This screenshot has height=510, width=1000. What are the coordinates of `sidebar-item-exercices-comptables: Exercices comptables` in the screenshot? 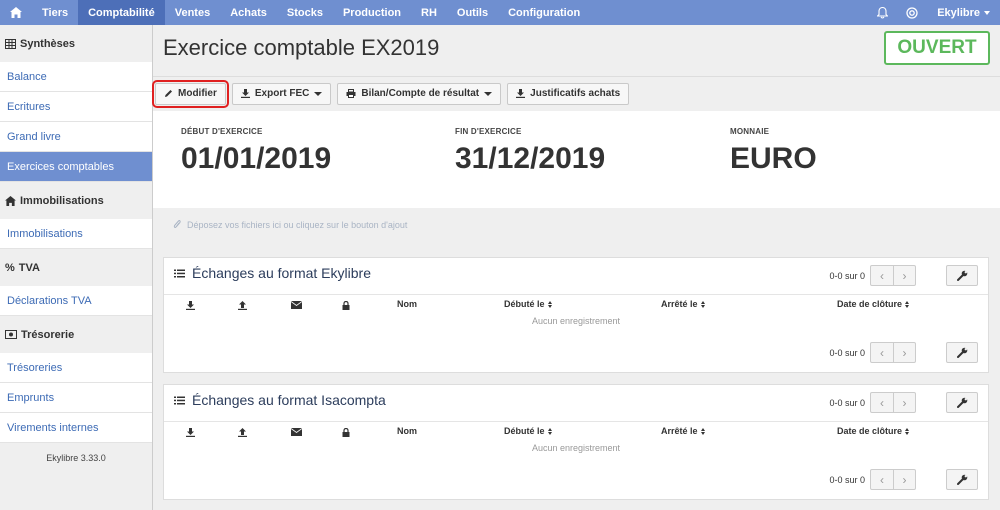 It's located at (76, 167).